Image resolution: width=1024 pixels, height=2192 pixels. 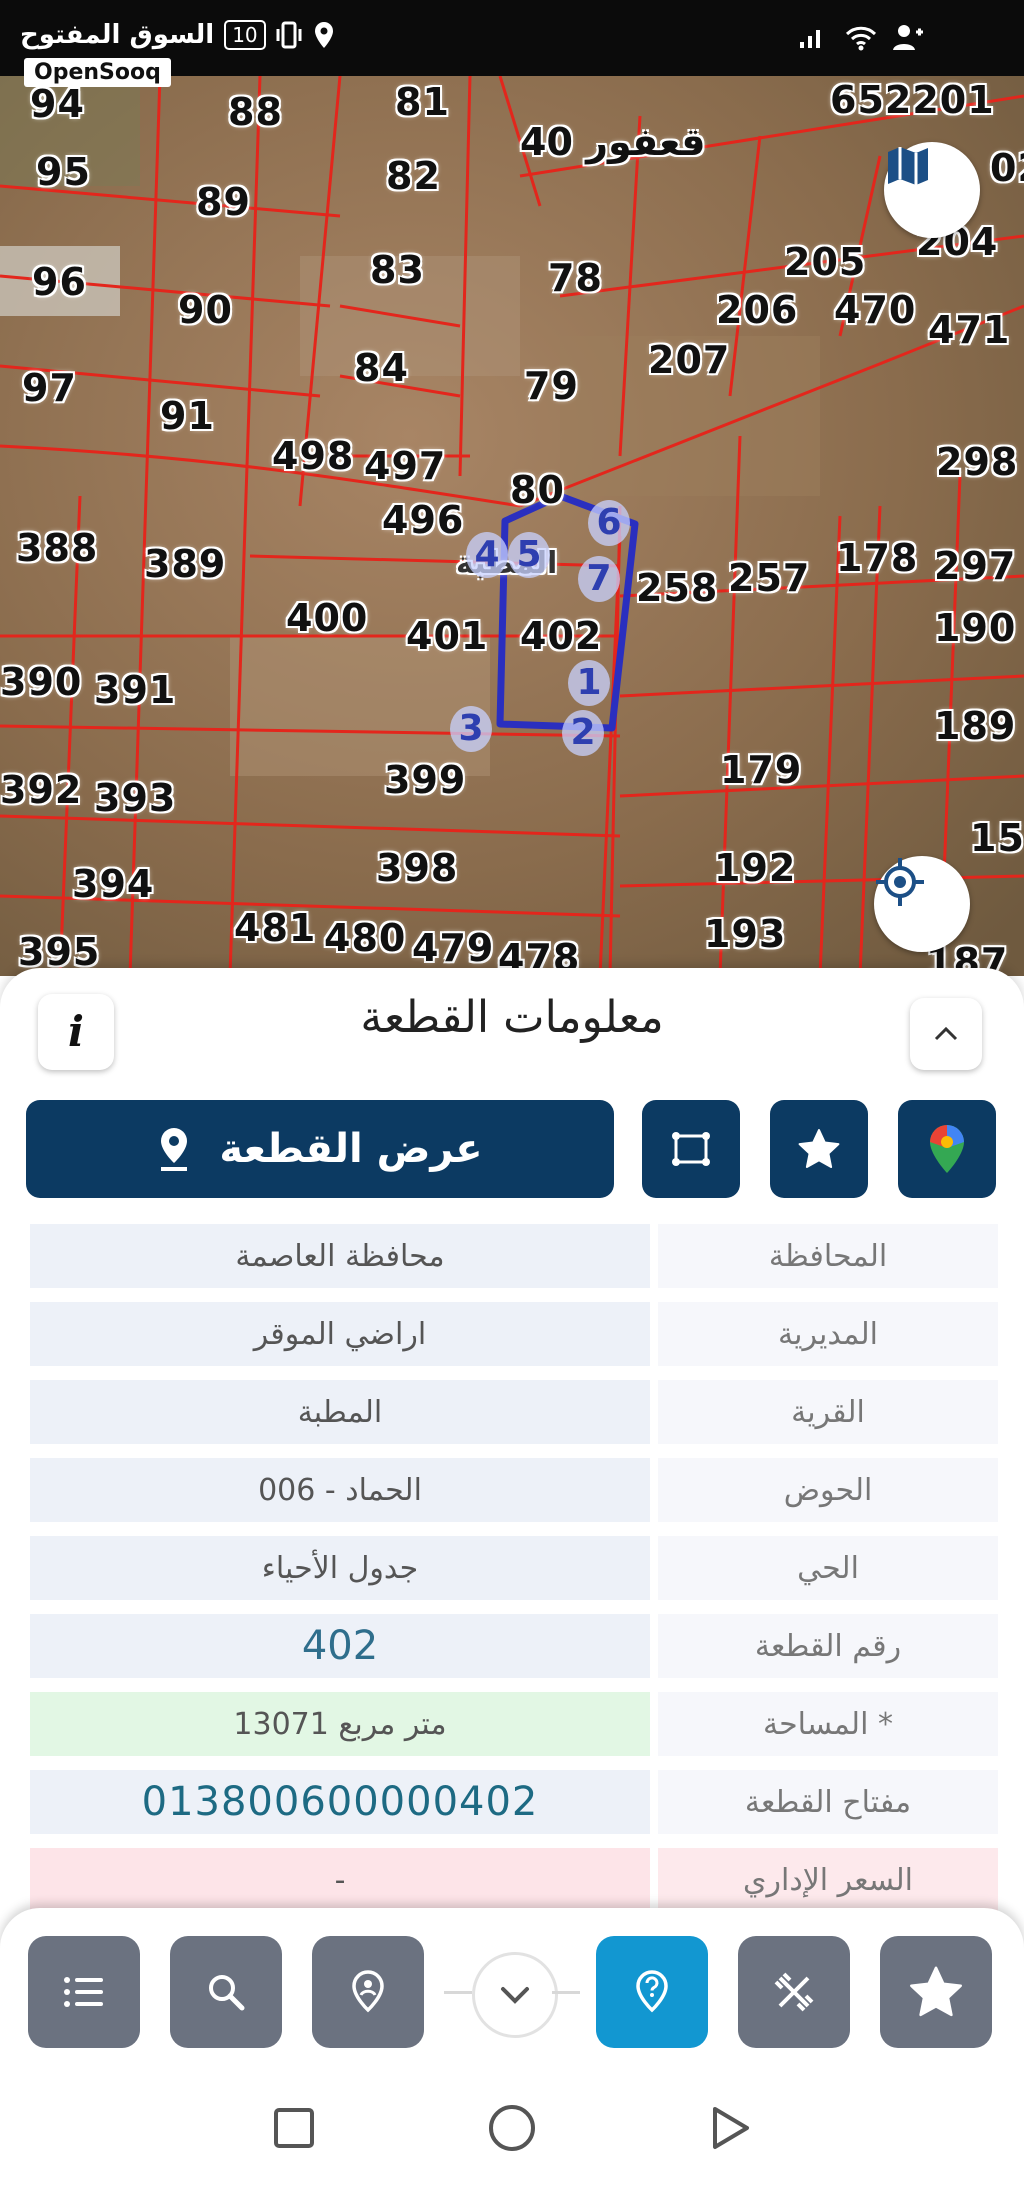 What do you see at coordinates (135, 798) in the screenshot?
I see `parcel-label: 393` at bounding box center [135, 798].